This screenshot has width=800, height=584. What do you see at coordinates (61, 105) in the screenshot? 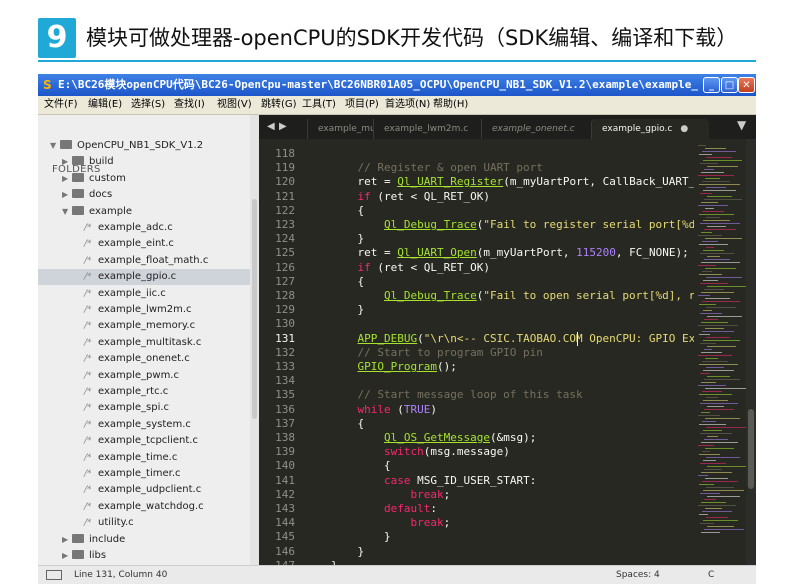
I see `menu-item: 文件(F)` at bounding box center [61, 105].